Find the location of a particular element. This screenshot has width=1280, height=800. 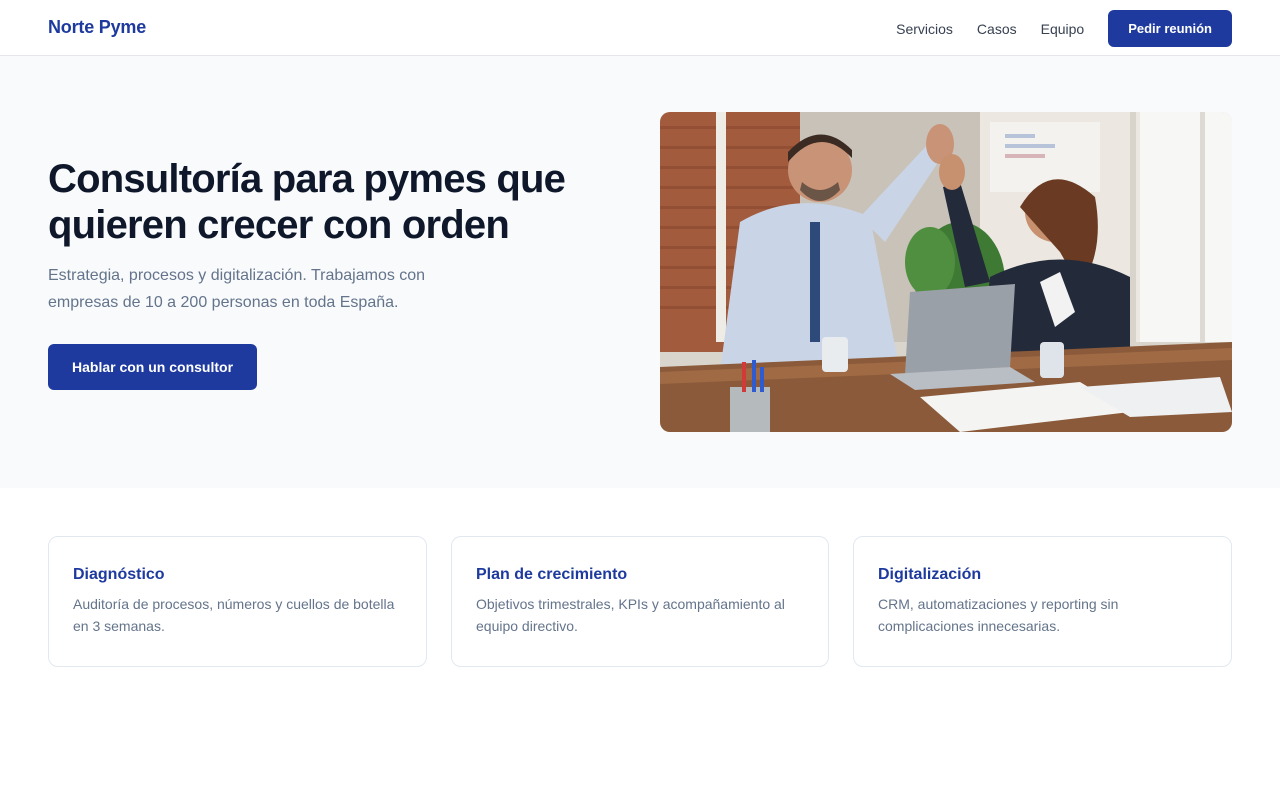

service-card-title: Digitalización is located at coordinates (930, 574).